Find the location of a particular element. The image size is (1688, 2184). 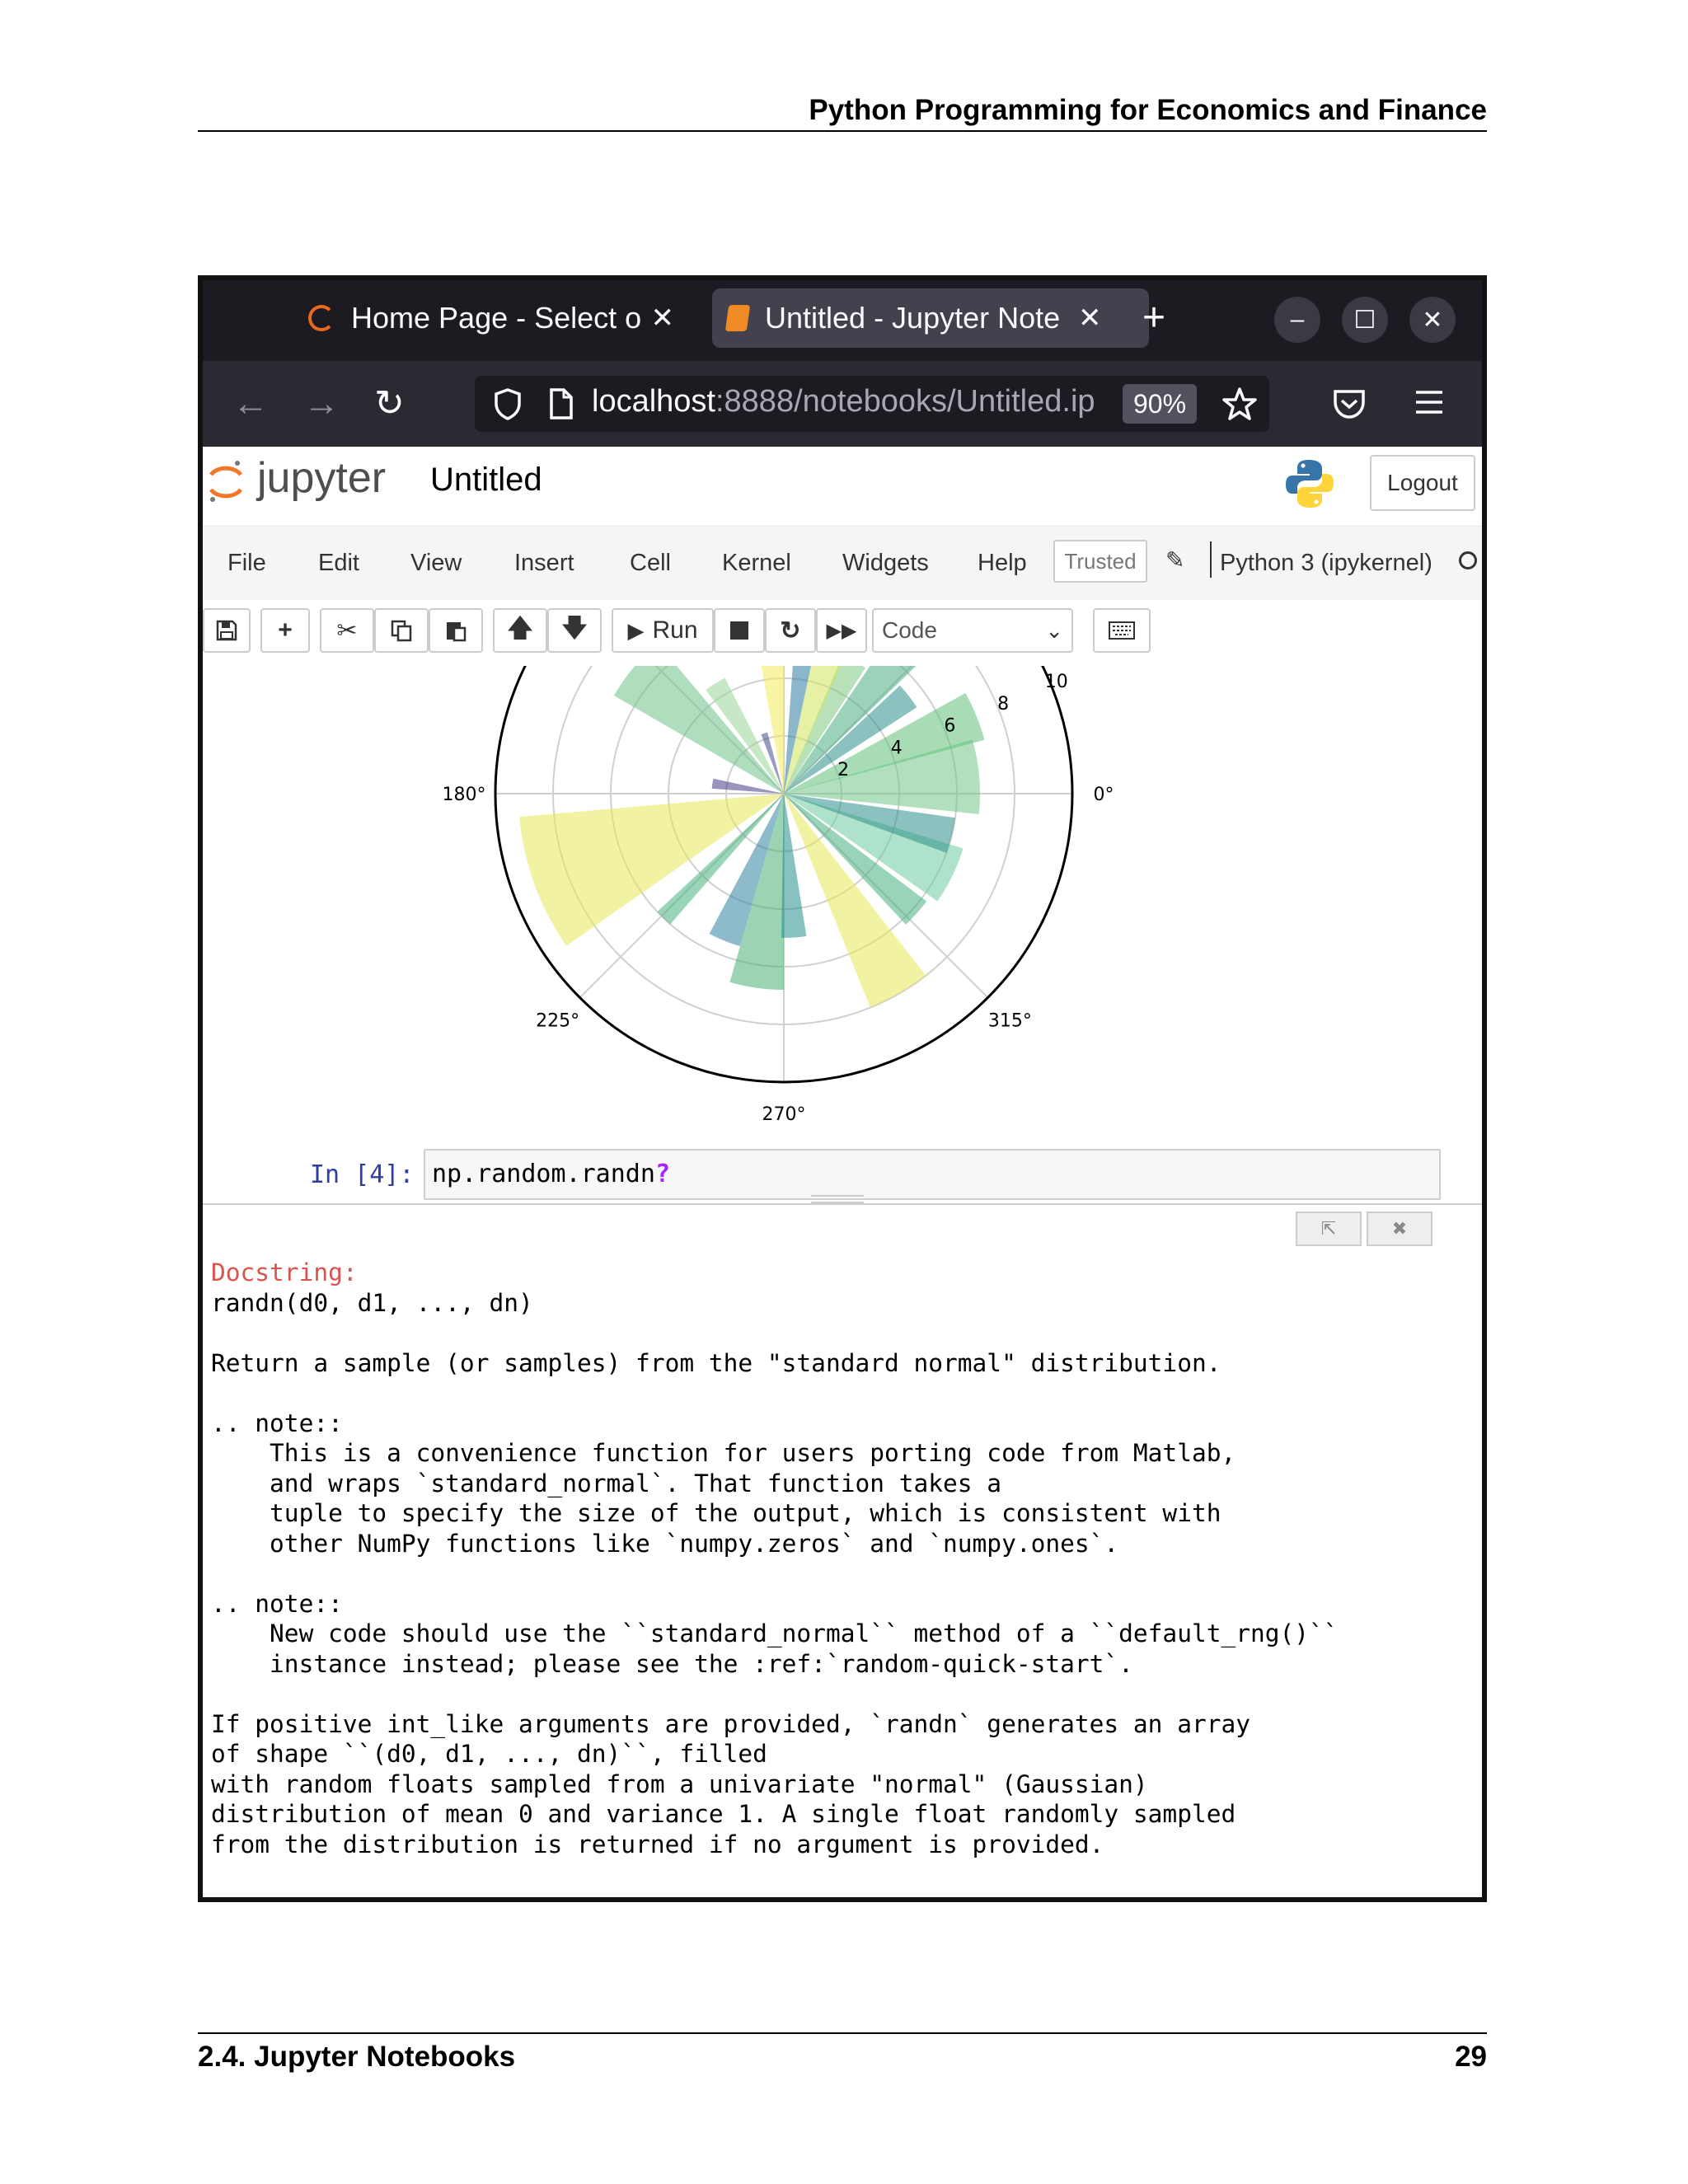

pager-close-button: ✖ is located at coordinates (1400, 1229).